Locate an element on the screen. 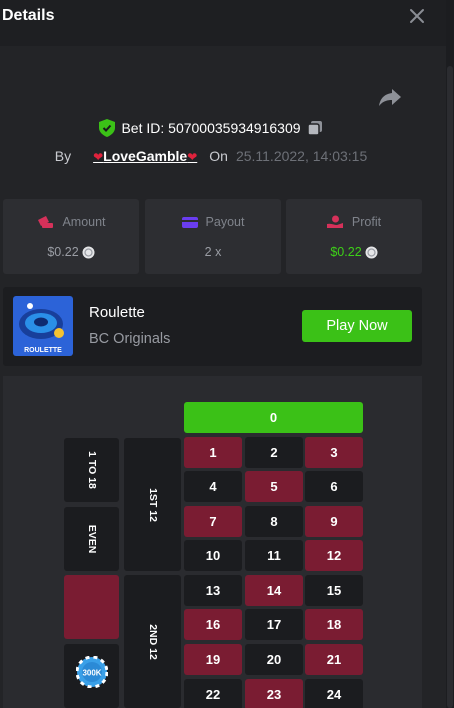  side-bet-low-label: 1 TO 18 is located at coordinates (91, 470).